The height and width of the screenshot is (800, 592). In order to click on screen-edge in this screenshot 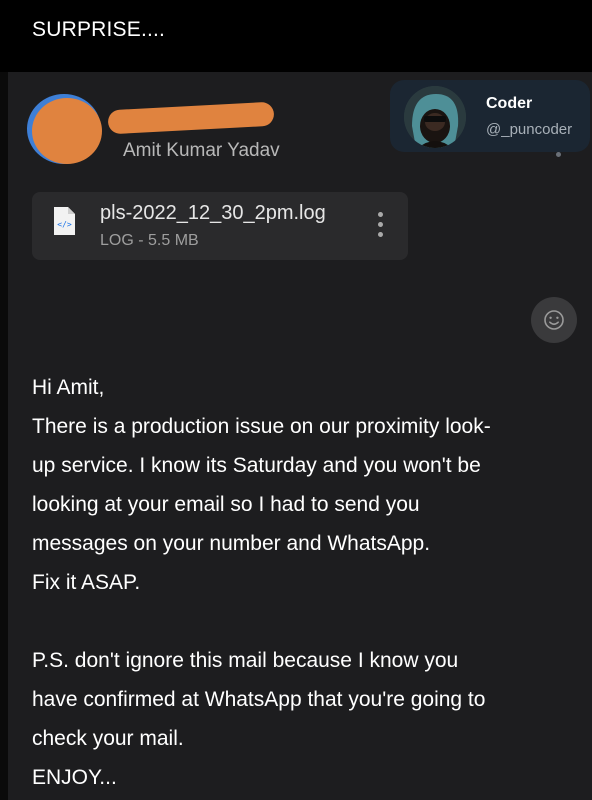, I will do `click(4, 436)`.